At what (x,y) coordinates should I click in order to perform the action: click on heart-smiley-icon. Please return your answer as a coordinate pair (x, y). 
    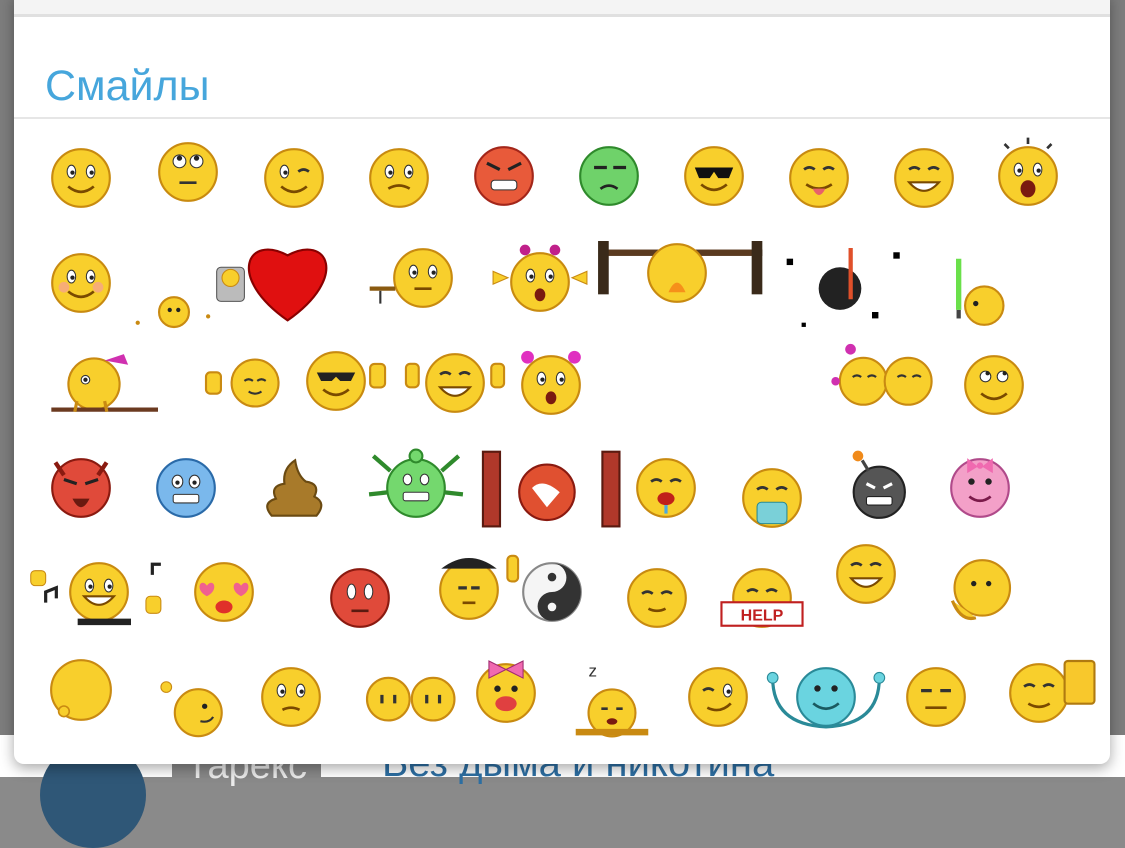
    Looking at the image, I should click on (287, 280).